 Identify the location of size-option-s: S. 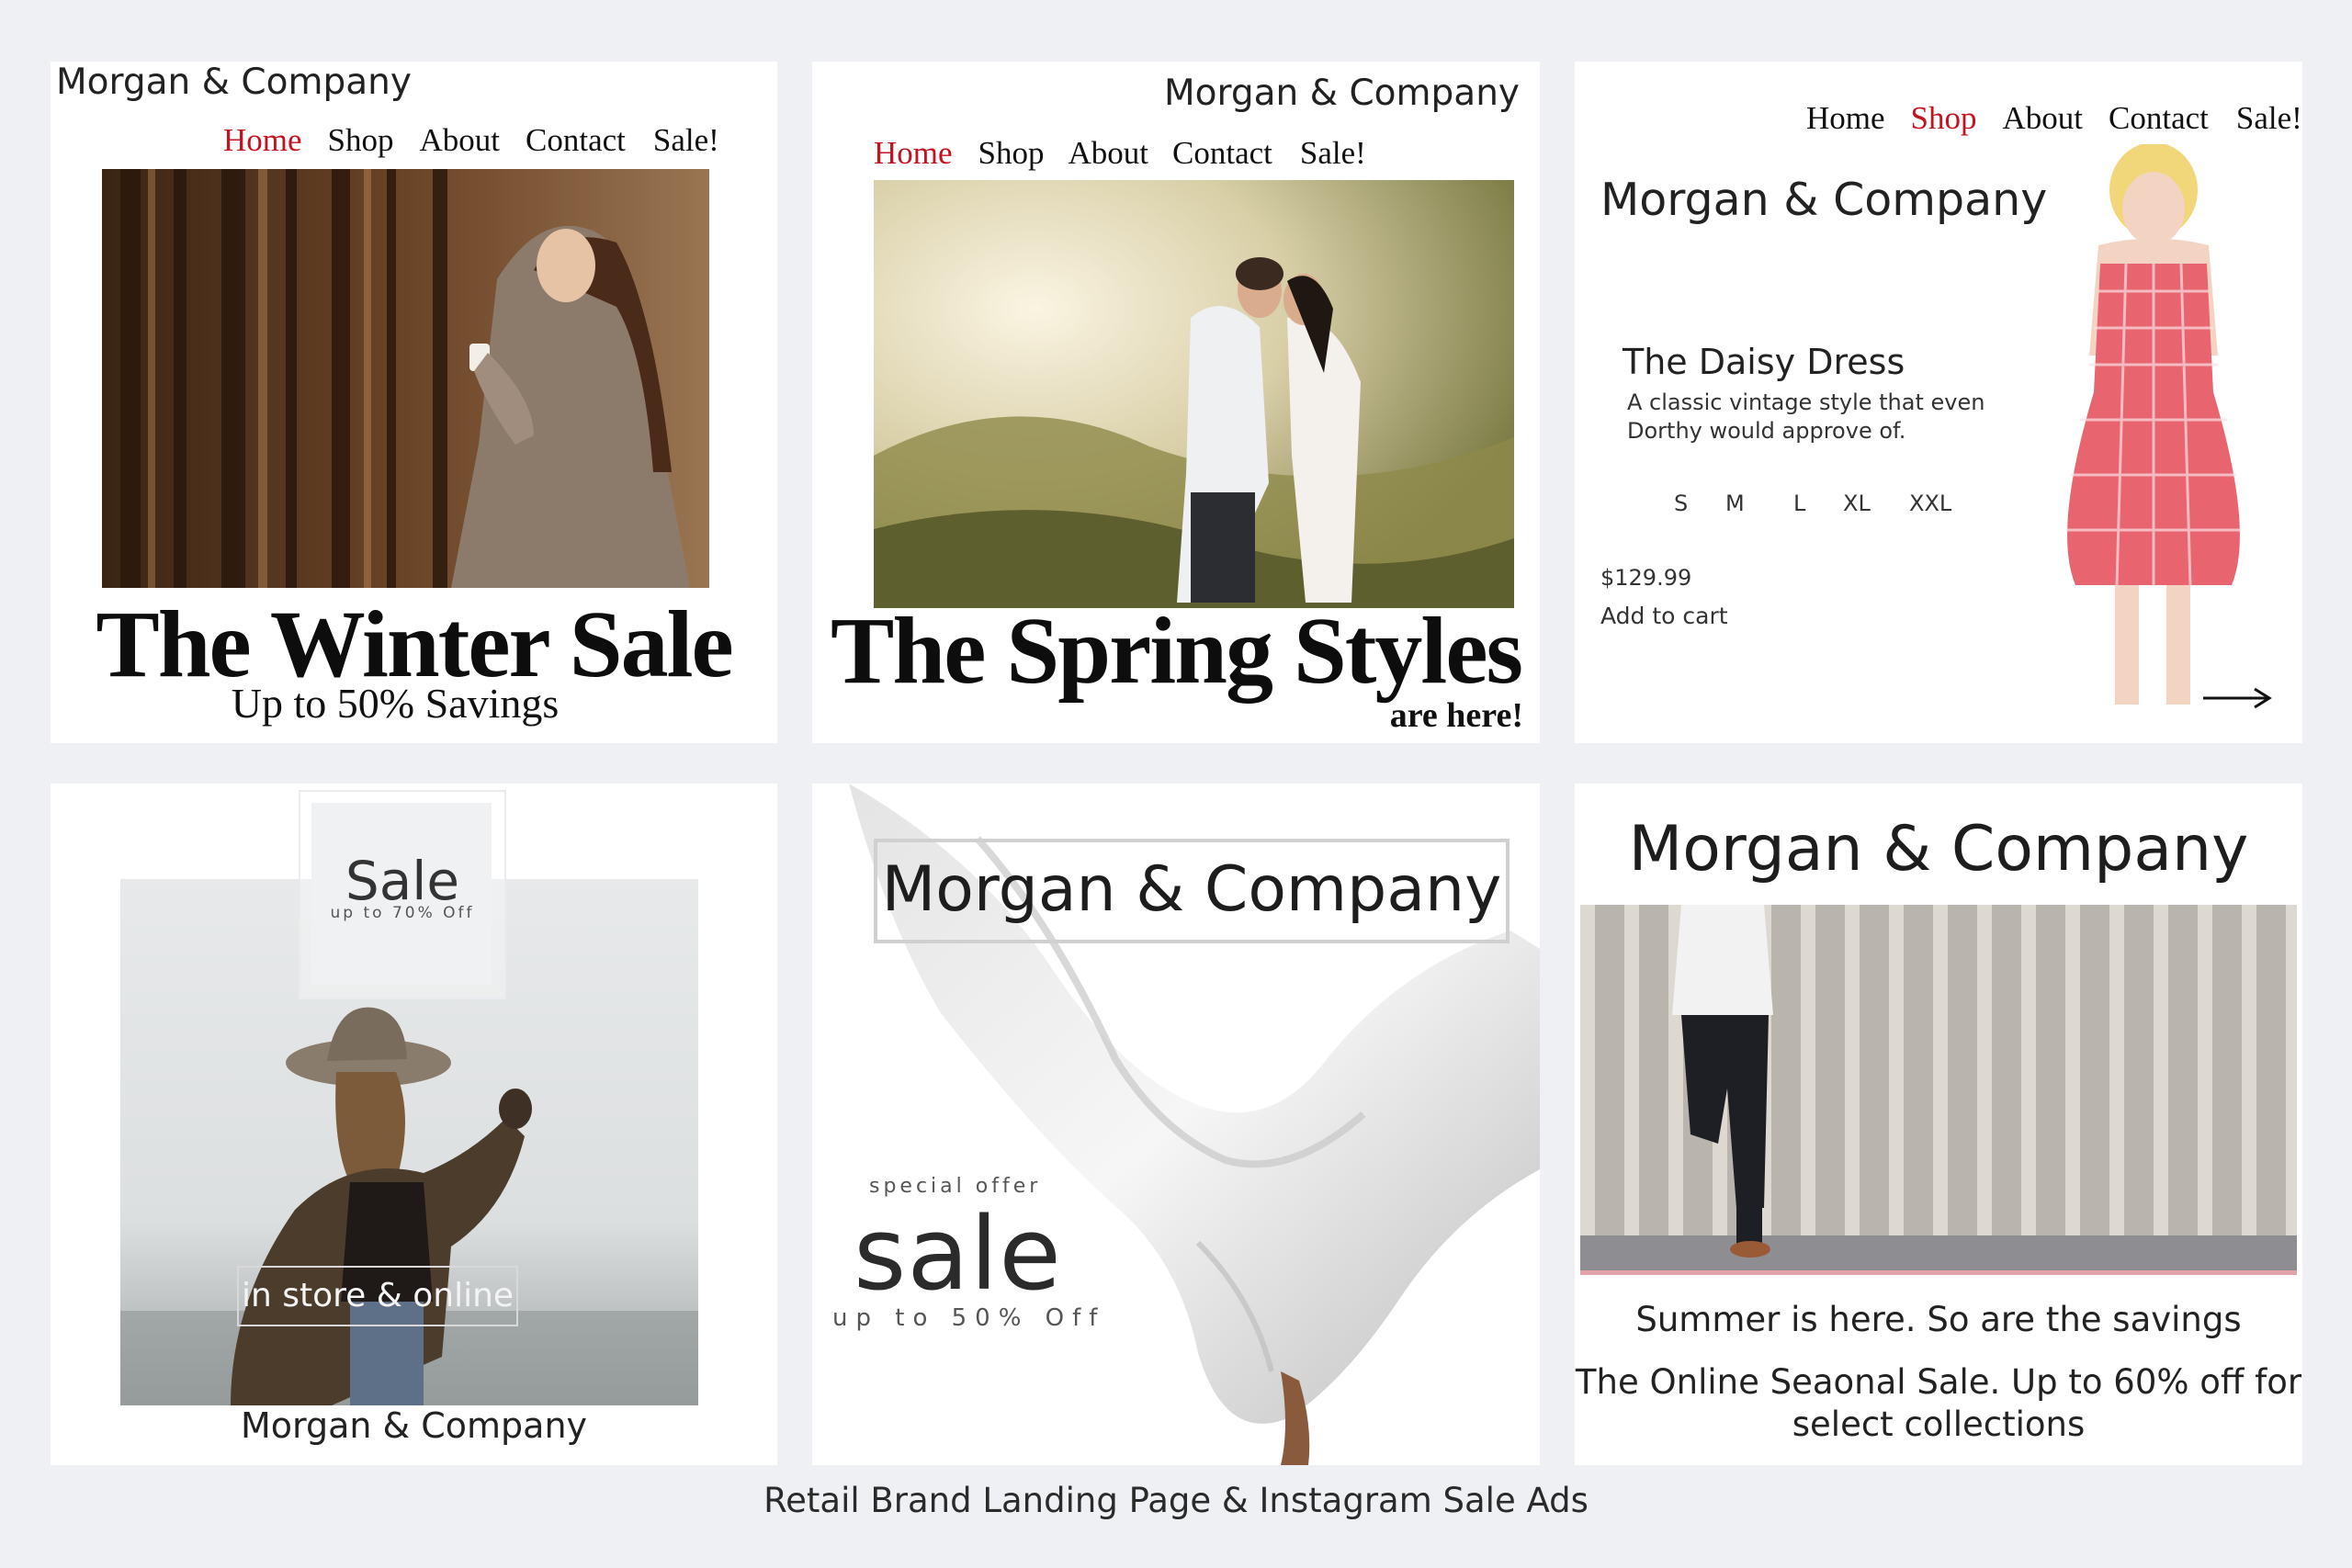
(1681, 504).